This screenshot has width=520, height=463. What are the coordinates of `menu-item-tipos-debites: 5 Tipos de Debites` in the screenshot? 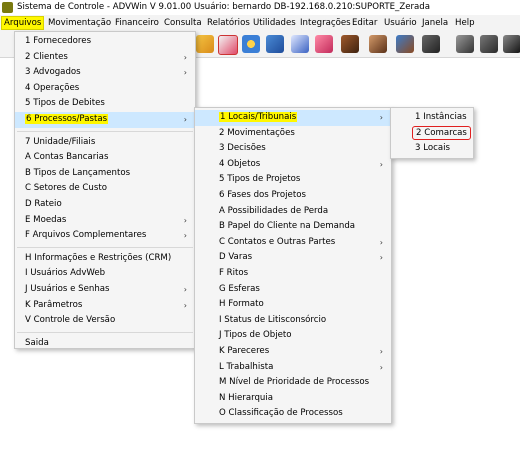 It's located at (105, 104).